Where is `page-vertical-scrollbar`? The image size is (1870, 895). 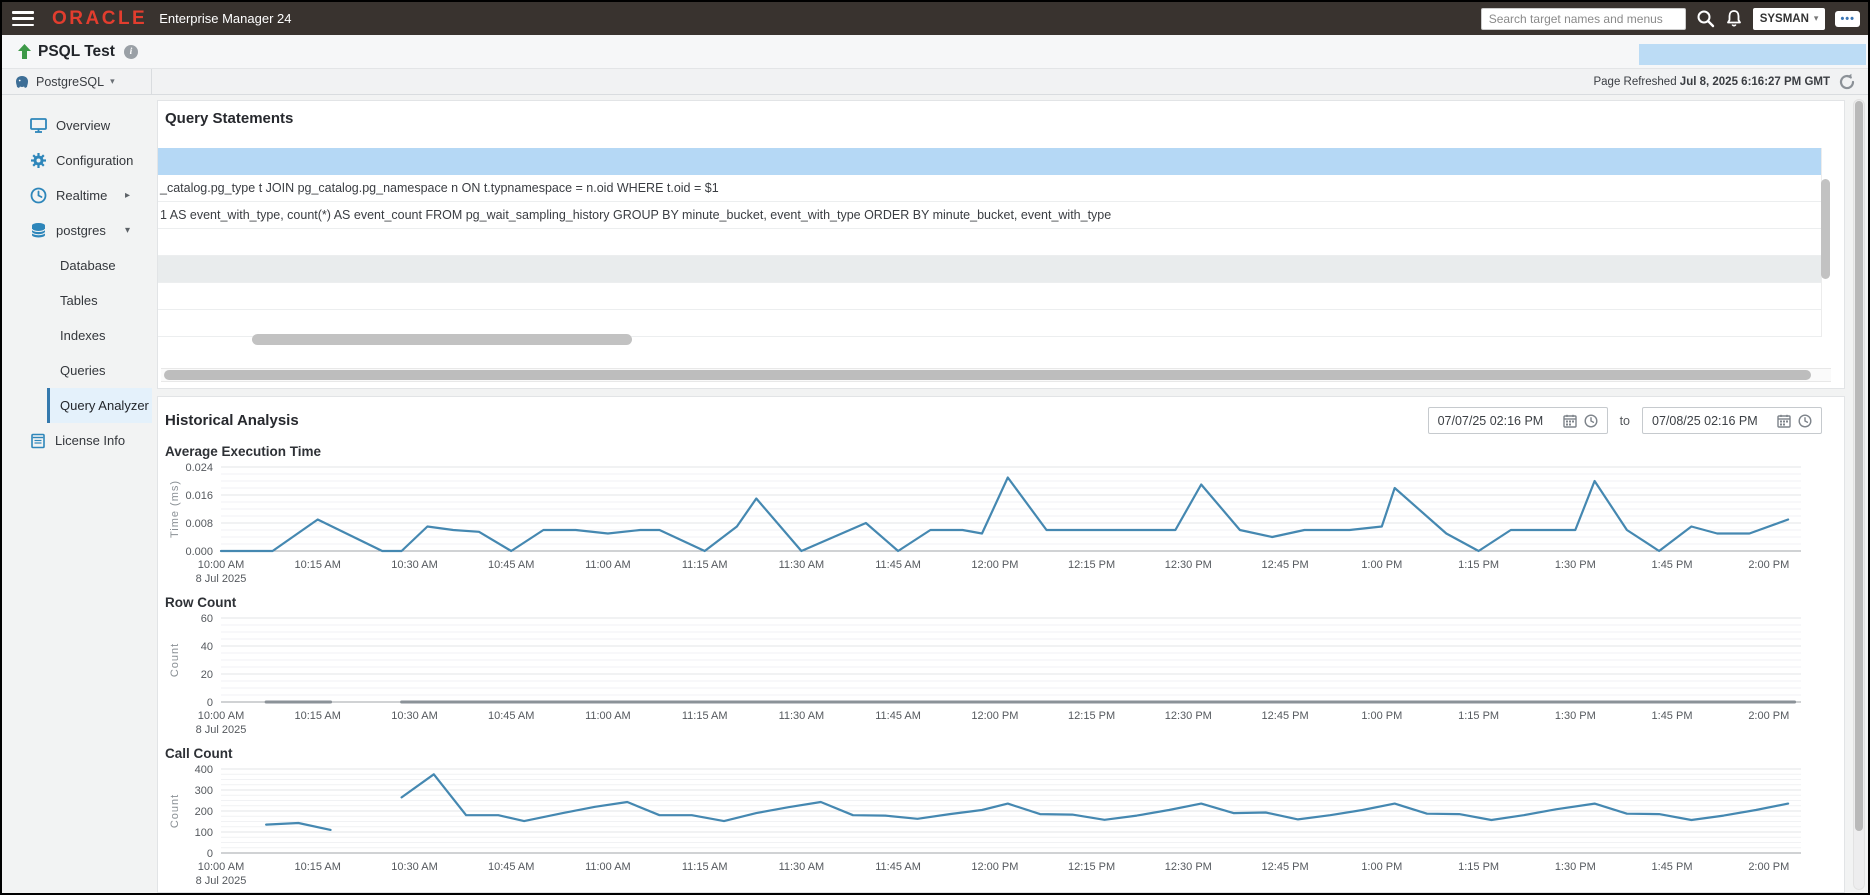
page-vertical-scrollbar is located at coordinates (1859, 494).